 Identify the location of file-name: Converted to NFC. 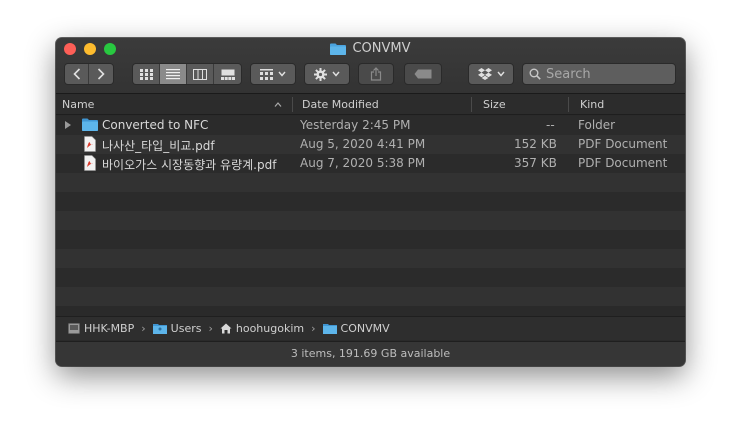
(155, 125).